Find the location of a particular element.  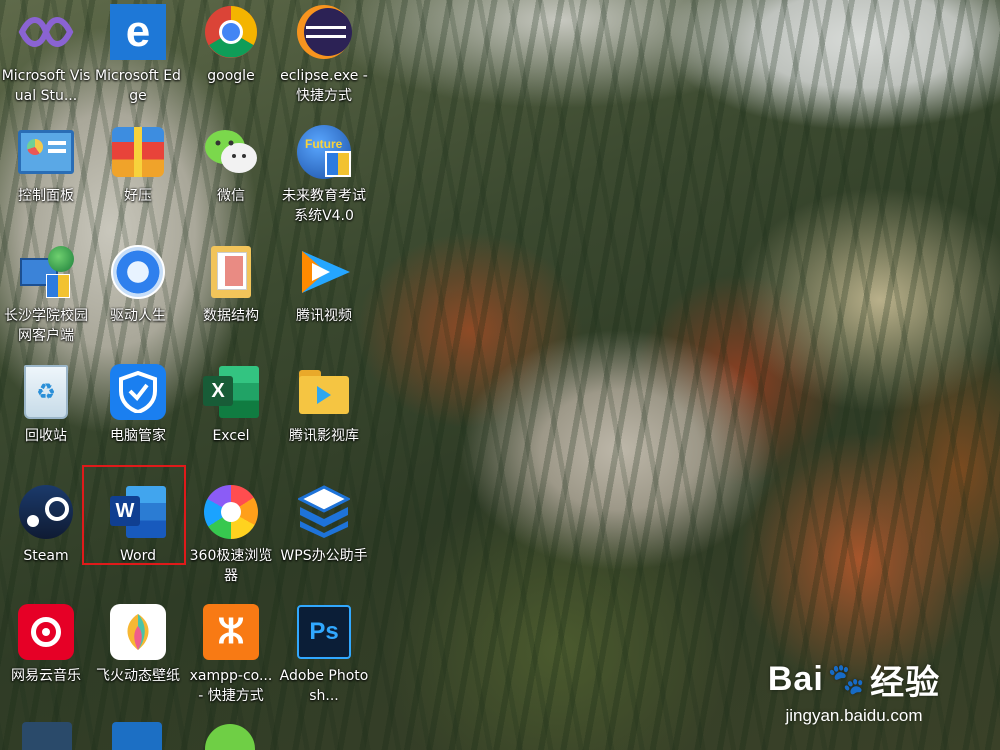

edge-icon: e is located at coordinates (138, 32).